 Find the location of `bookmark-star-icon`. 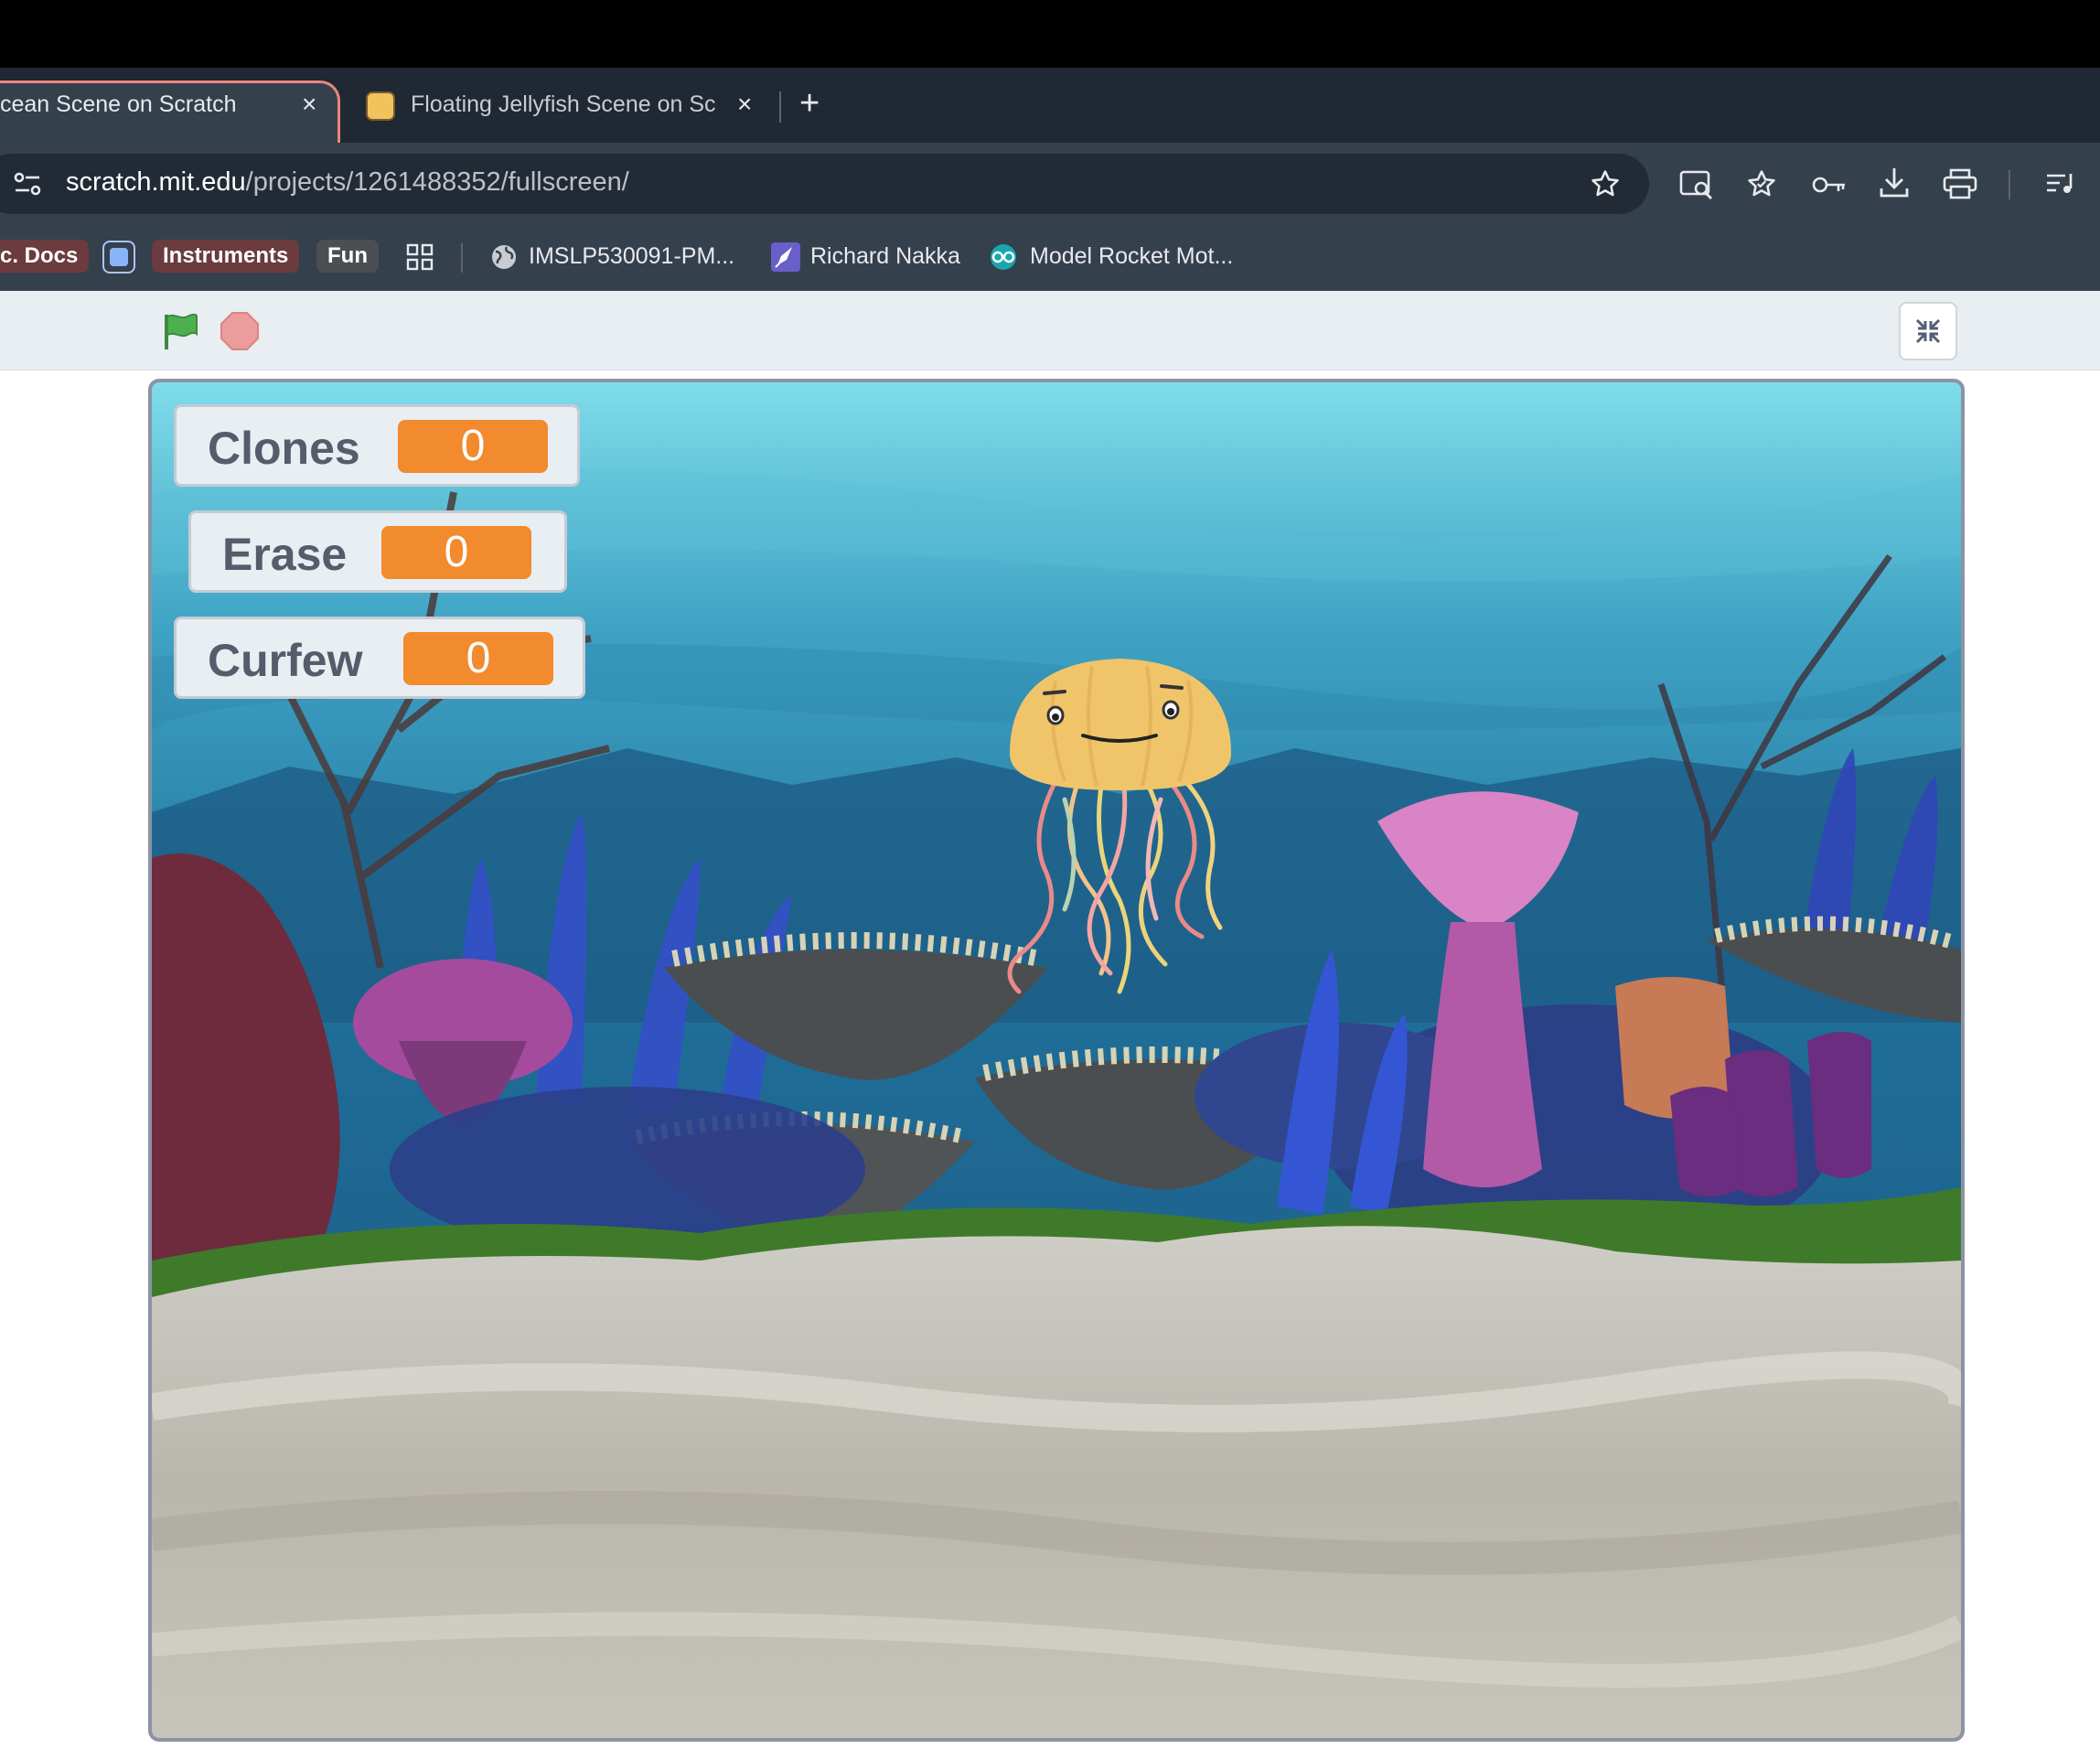

bookmark-star-icon is located at coordinates (1761, 183).